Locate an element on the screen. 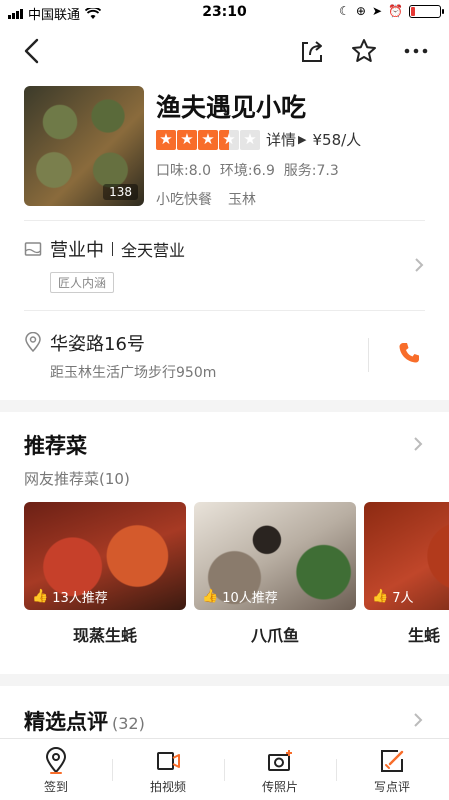  score-breakdown: 口味:8.0 环境:6.9 服务:7.3 is located at coordinates (247, 171).